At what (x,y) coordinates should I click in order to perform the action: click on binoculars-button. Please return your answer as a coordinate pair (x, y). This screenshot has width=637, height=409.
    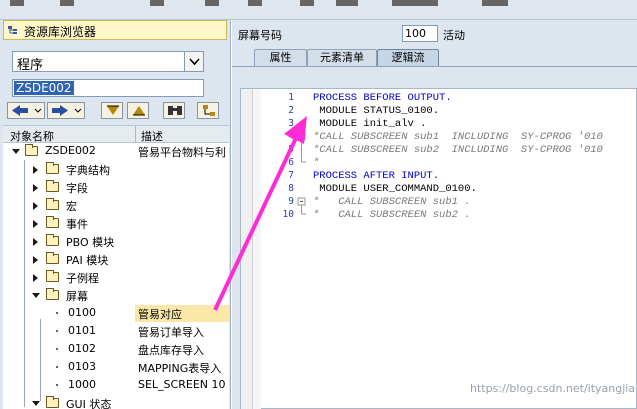
    Looking at the image, I should click on (174, 110).